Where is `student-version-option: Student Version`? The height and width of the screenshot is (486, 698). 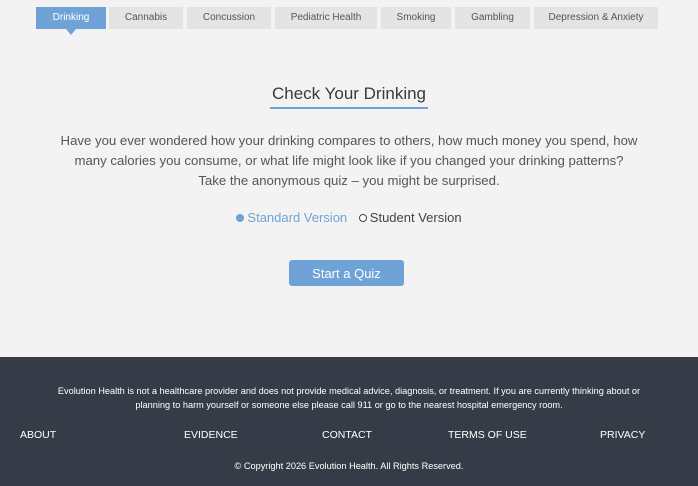
student-version-option: Student Version is located at coordinates (410, 217).